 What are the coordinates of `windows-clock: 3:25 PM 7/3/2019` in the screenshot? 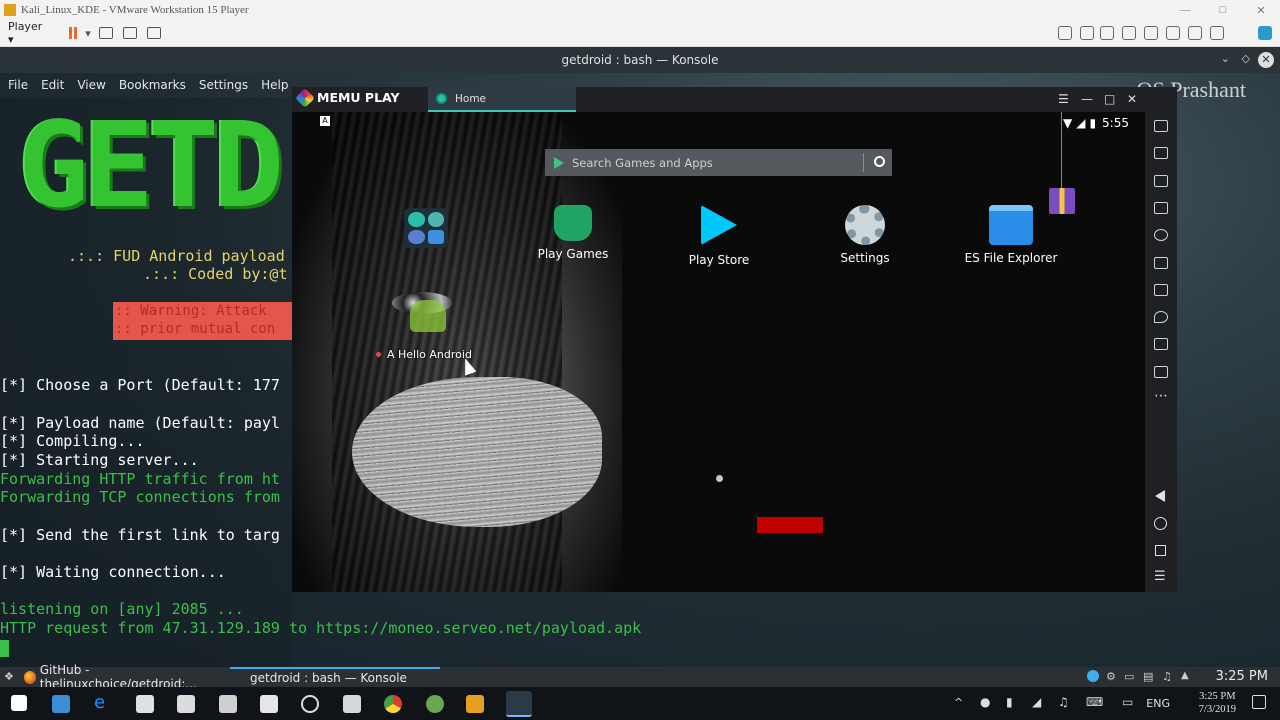 It's located at (1217, 703).